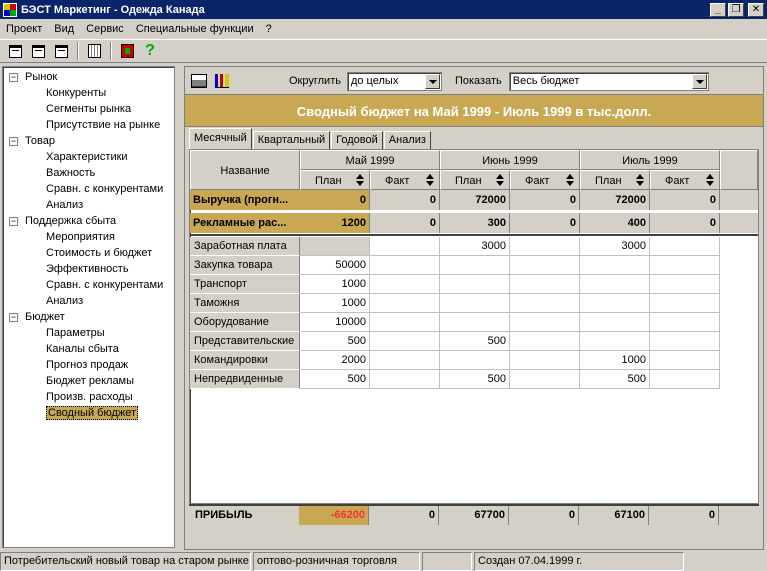 Image resolution: width=767 pixels, height=571 pixels. Describe the element at coordinates (64, 29) in the screenshot. I see `menu-view: Вид` at that location.